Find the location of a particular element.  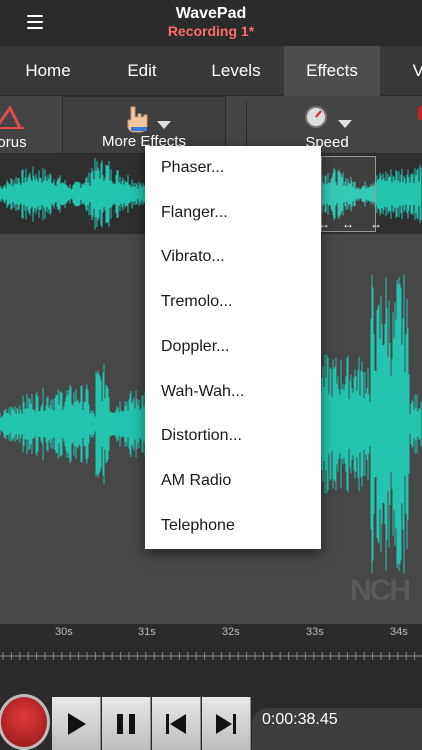

tab-view: Vi is located at coordinates (406, 71).